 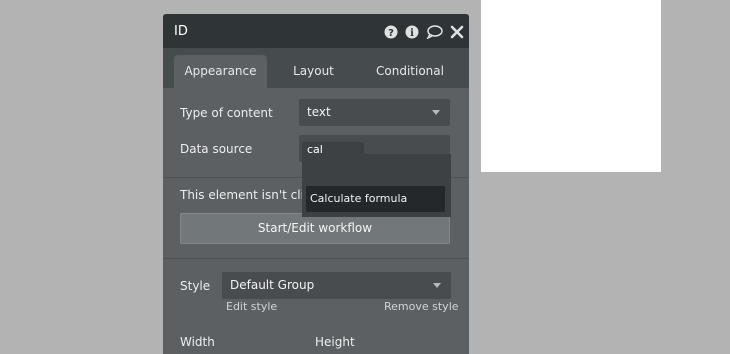 I want to click on tab-bar: Appearance Layout Conditional, so click(x=316, y=68).